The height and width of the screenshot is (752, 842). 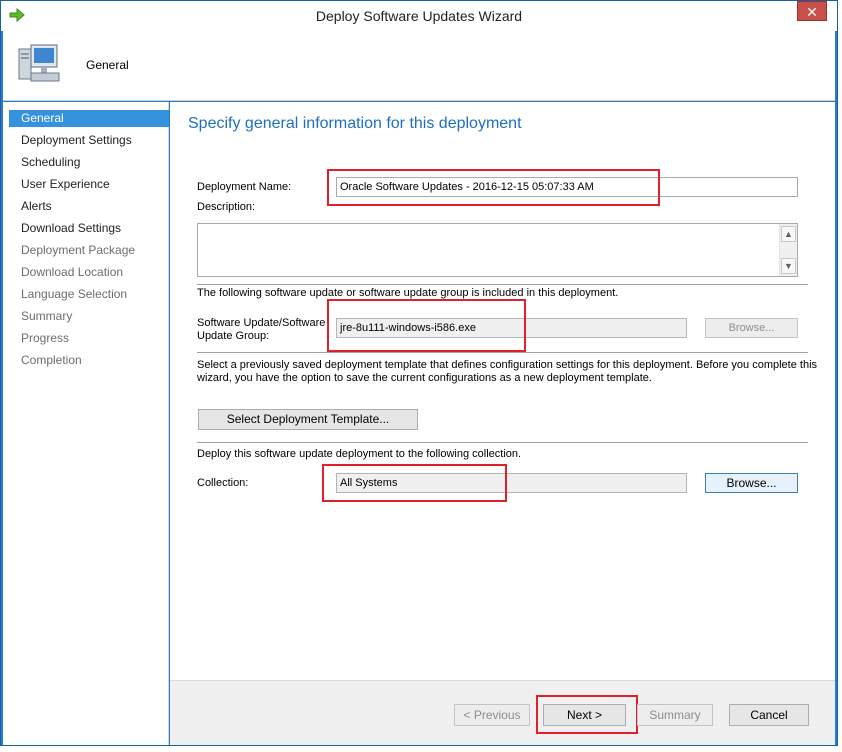 I want to click on update-group-label-line2: Update Group:, so click(x=233, y=336).